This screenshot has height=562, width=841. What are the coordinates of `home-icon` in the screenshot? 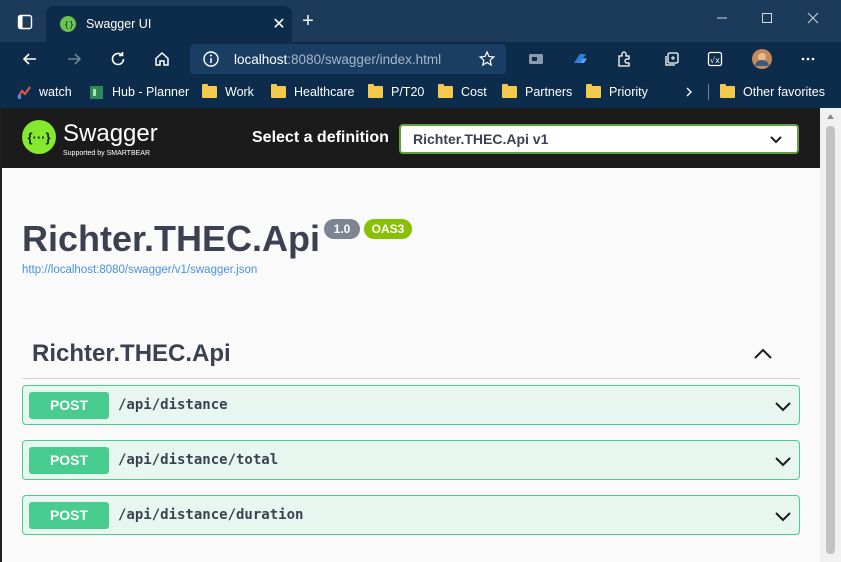 It's located at (162, 59).